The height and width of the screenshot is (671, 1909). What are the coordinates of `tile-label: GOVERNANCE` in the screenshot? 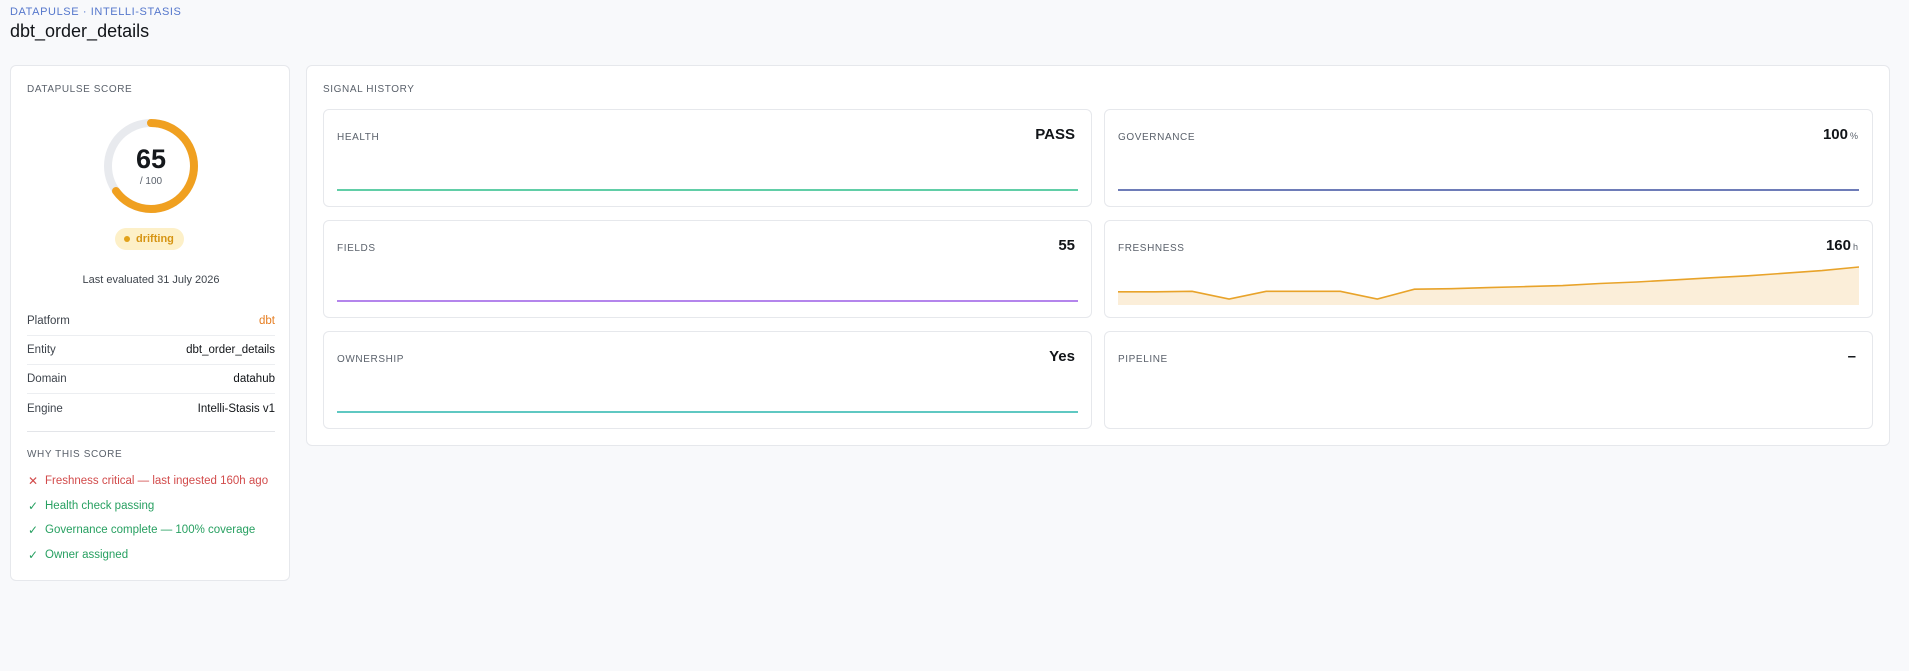 It's located at (1157, 137).